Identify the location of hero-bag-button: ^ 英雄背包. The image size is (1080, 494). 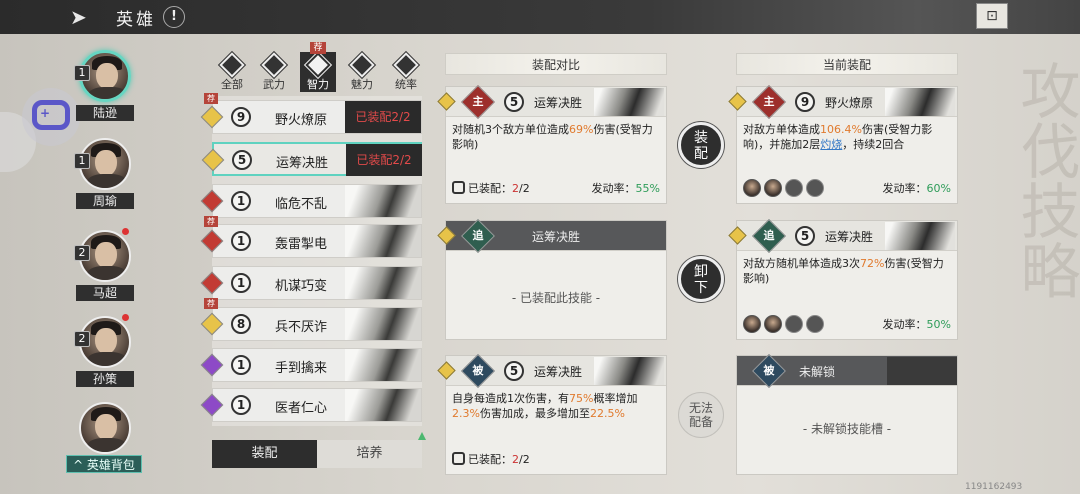
(104, 464).